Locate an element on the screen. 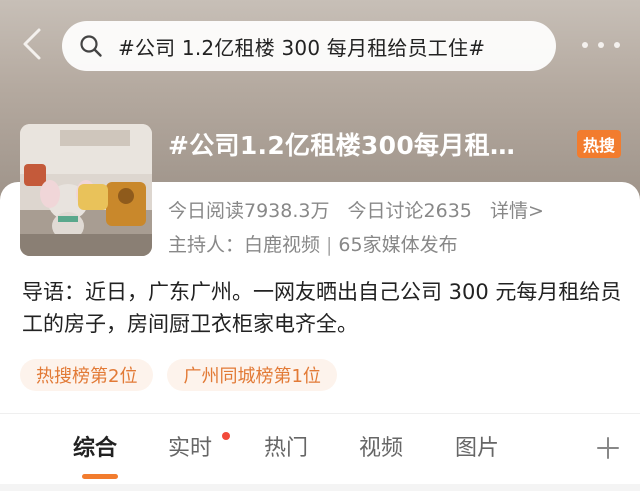 This screenshot has width=640, height=491. search-query: #公司 1.2亿租楼 300 每月租给员工住# is located at coordinates (302, 47).